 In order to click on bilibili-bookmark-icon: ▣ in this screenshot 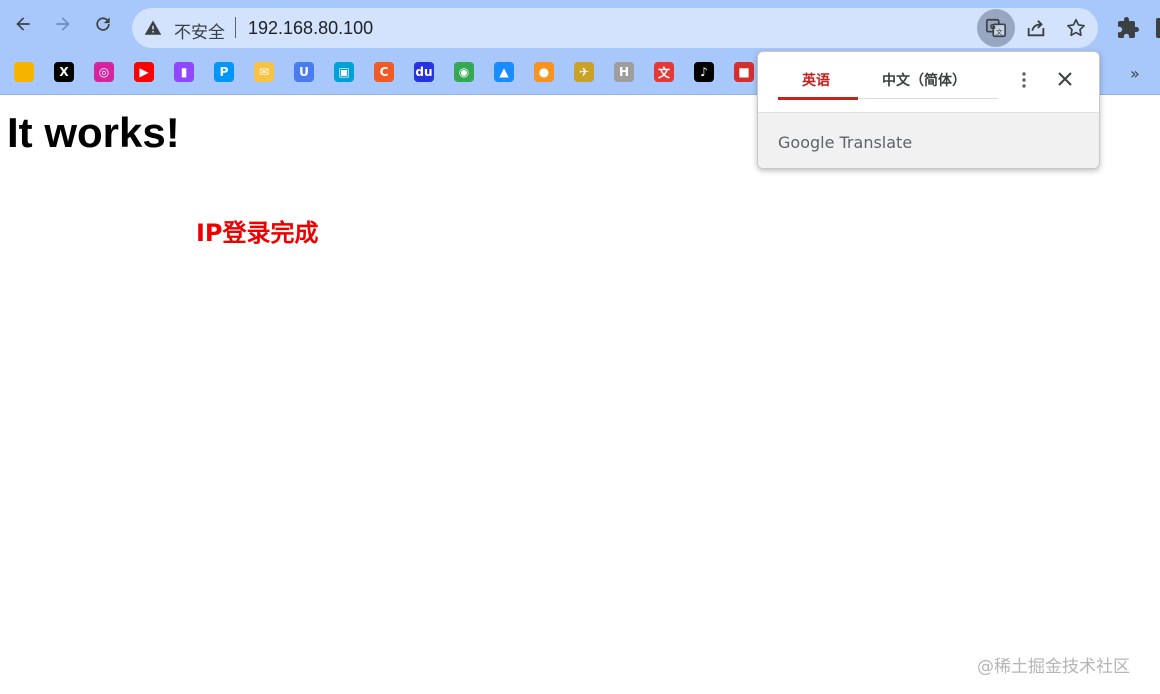, I will do `click(344, 72)`.